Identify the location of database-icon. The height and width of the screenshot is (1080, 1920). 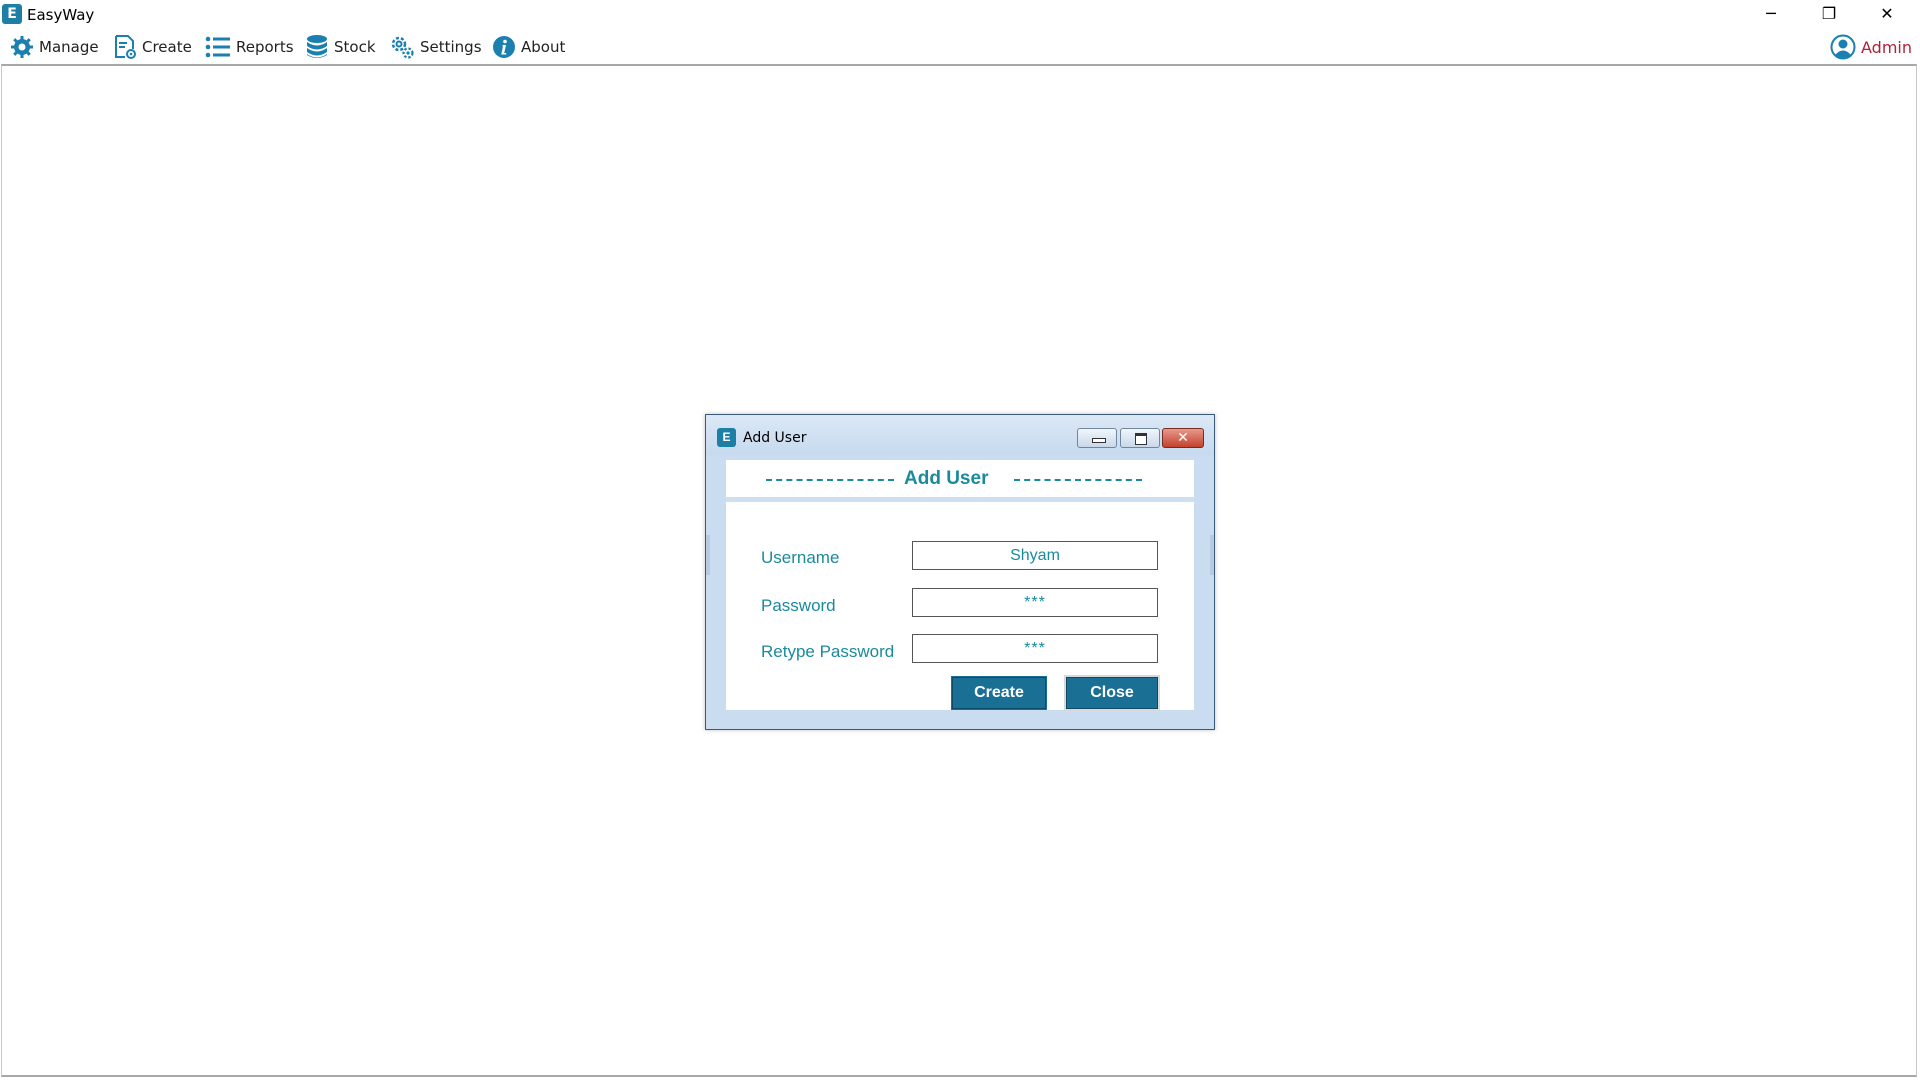
(317, 46).